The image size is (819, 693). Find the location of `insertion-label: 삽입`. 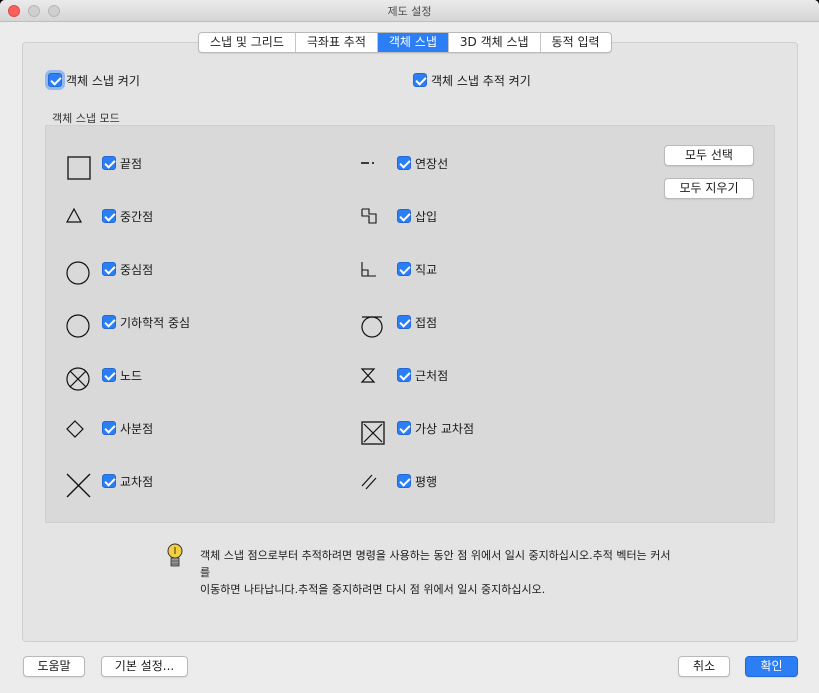

insertion-label: 삽입 is located at coordinates (426, 217).